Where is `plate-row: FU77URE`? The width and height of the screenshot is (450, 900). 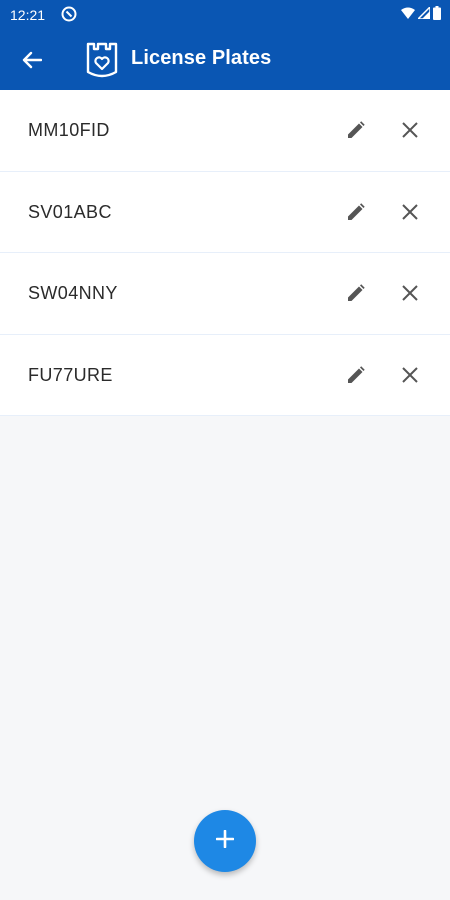
plate-row: FU77URE is located at coordinates (225, 375).